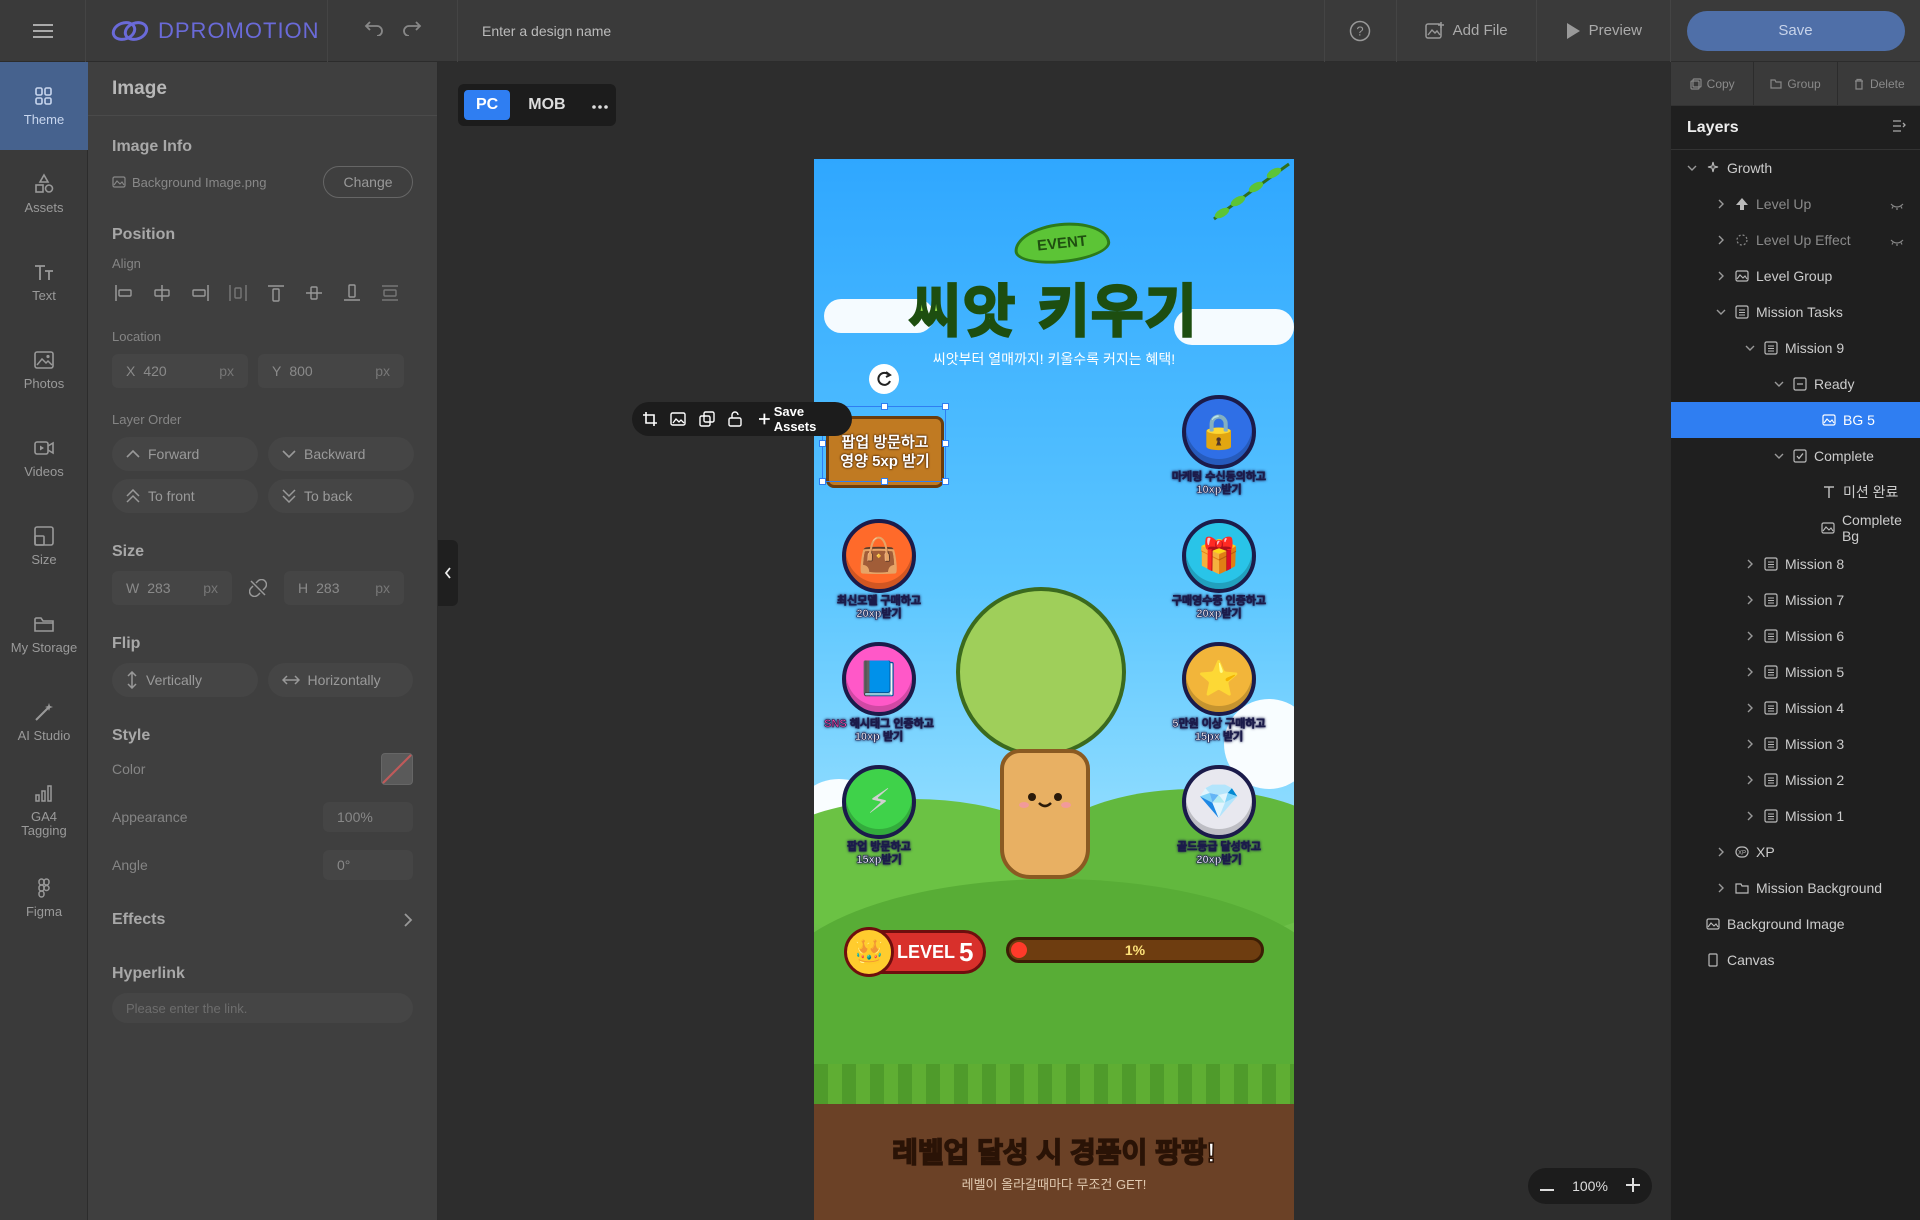  What do you see at coordinates (1899, 128) in the screenshot?
I see `collapse-all-button` at bounding box center [1899, 128].